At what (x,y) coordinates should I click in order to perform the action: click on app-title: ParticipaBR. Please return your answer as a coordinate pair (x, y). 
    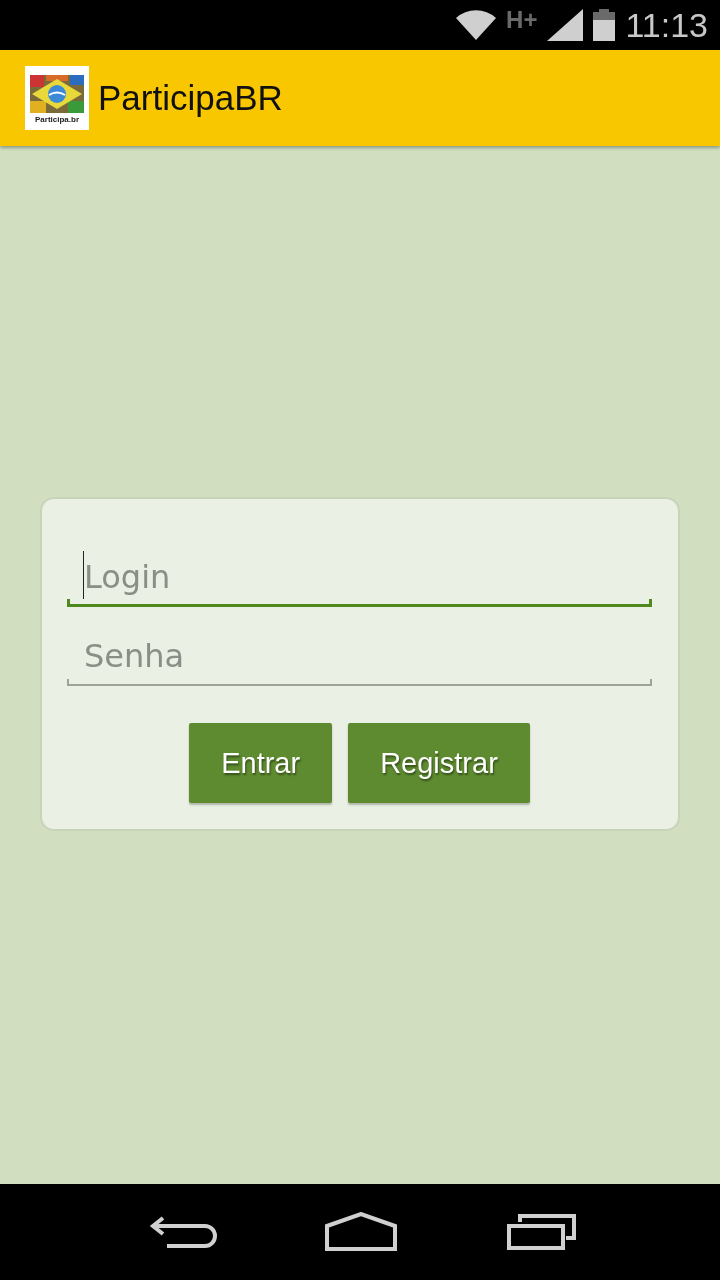
    Looking at the image, I should click on (190, 98).